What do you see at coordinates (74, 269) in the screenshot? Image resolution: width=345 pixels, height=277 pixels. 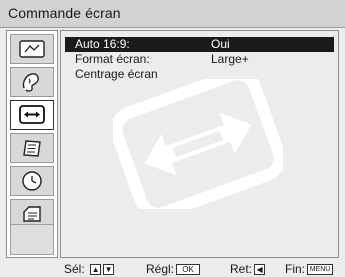 I see `select-hint-label: Sél:` at bounding box center [74, 269].